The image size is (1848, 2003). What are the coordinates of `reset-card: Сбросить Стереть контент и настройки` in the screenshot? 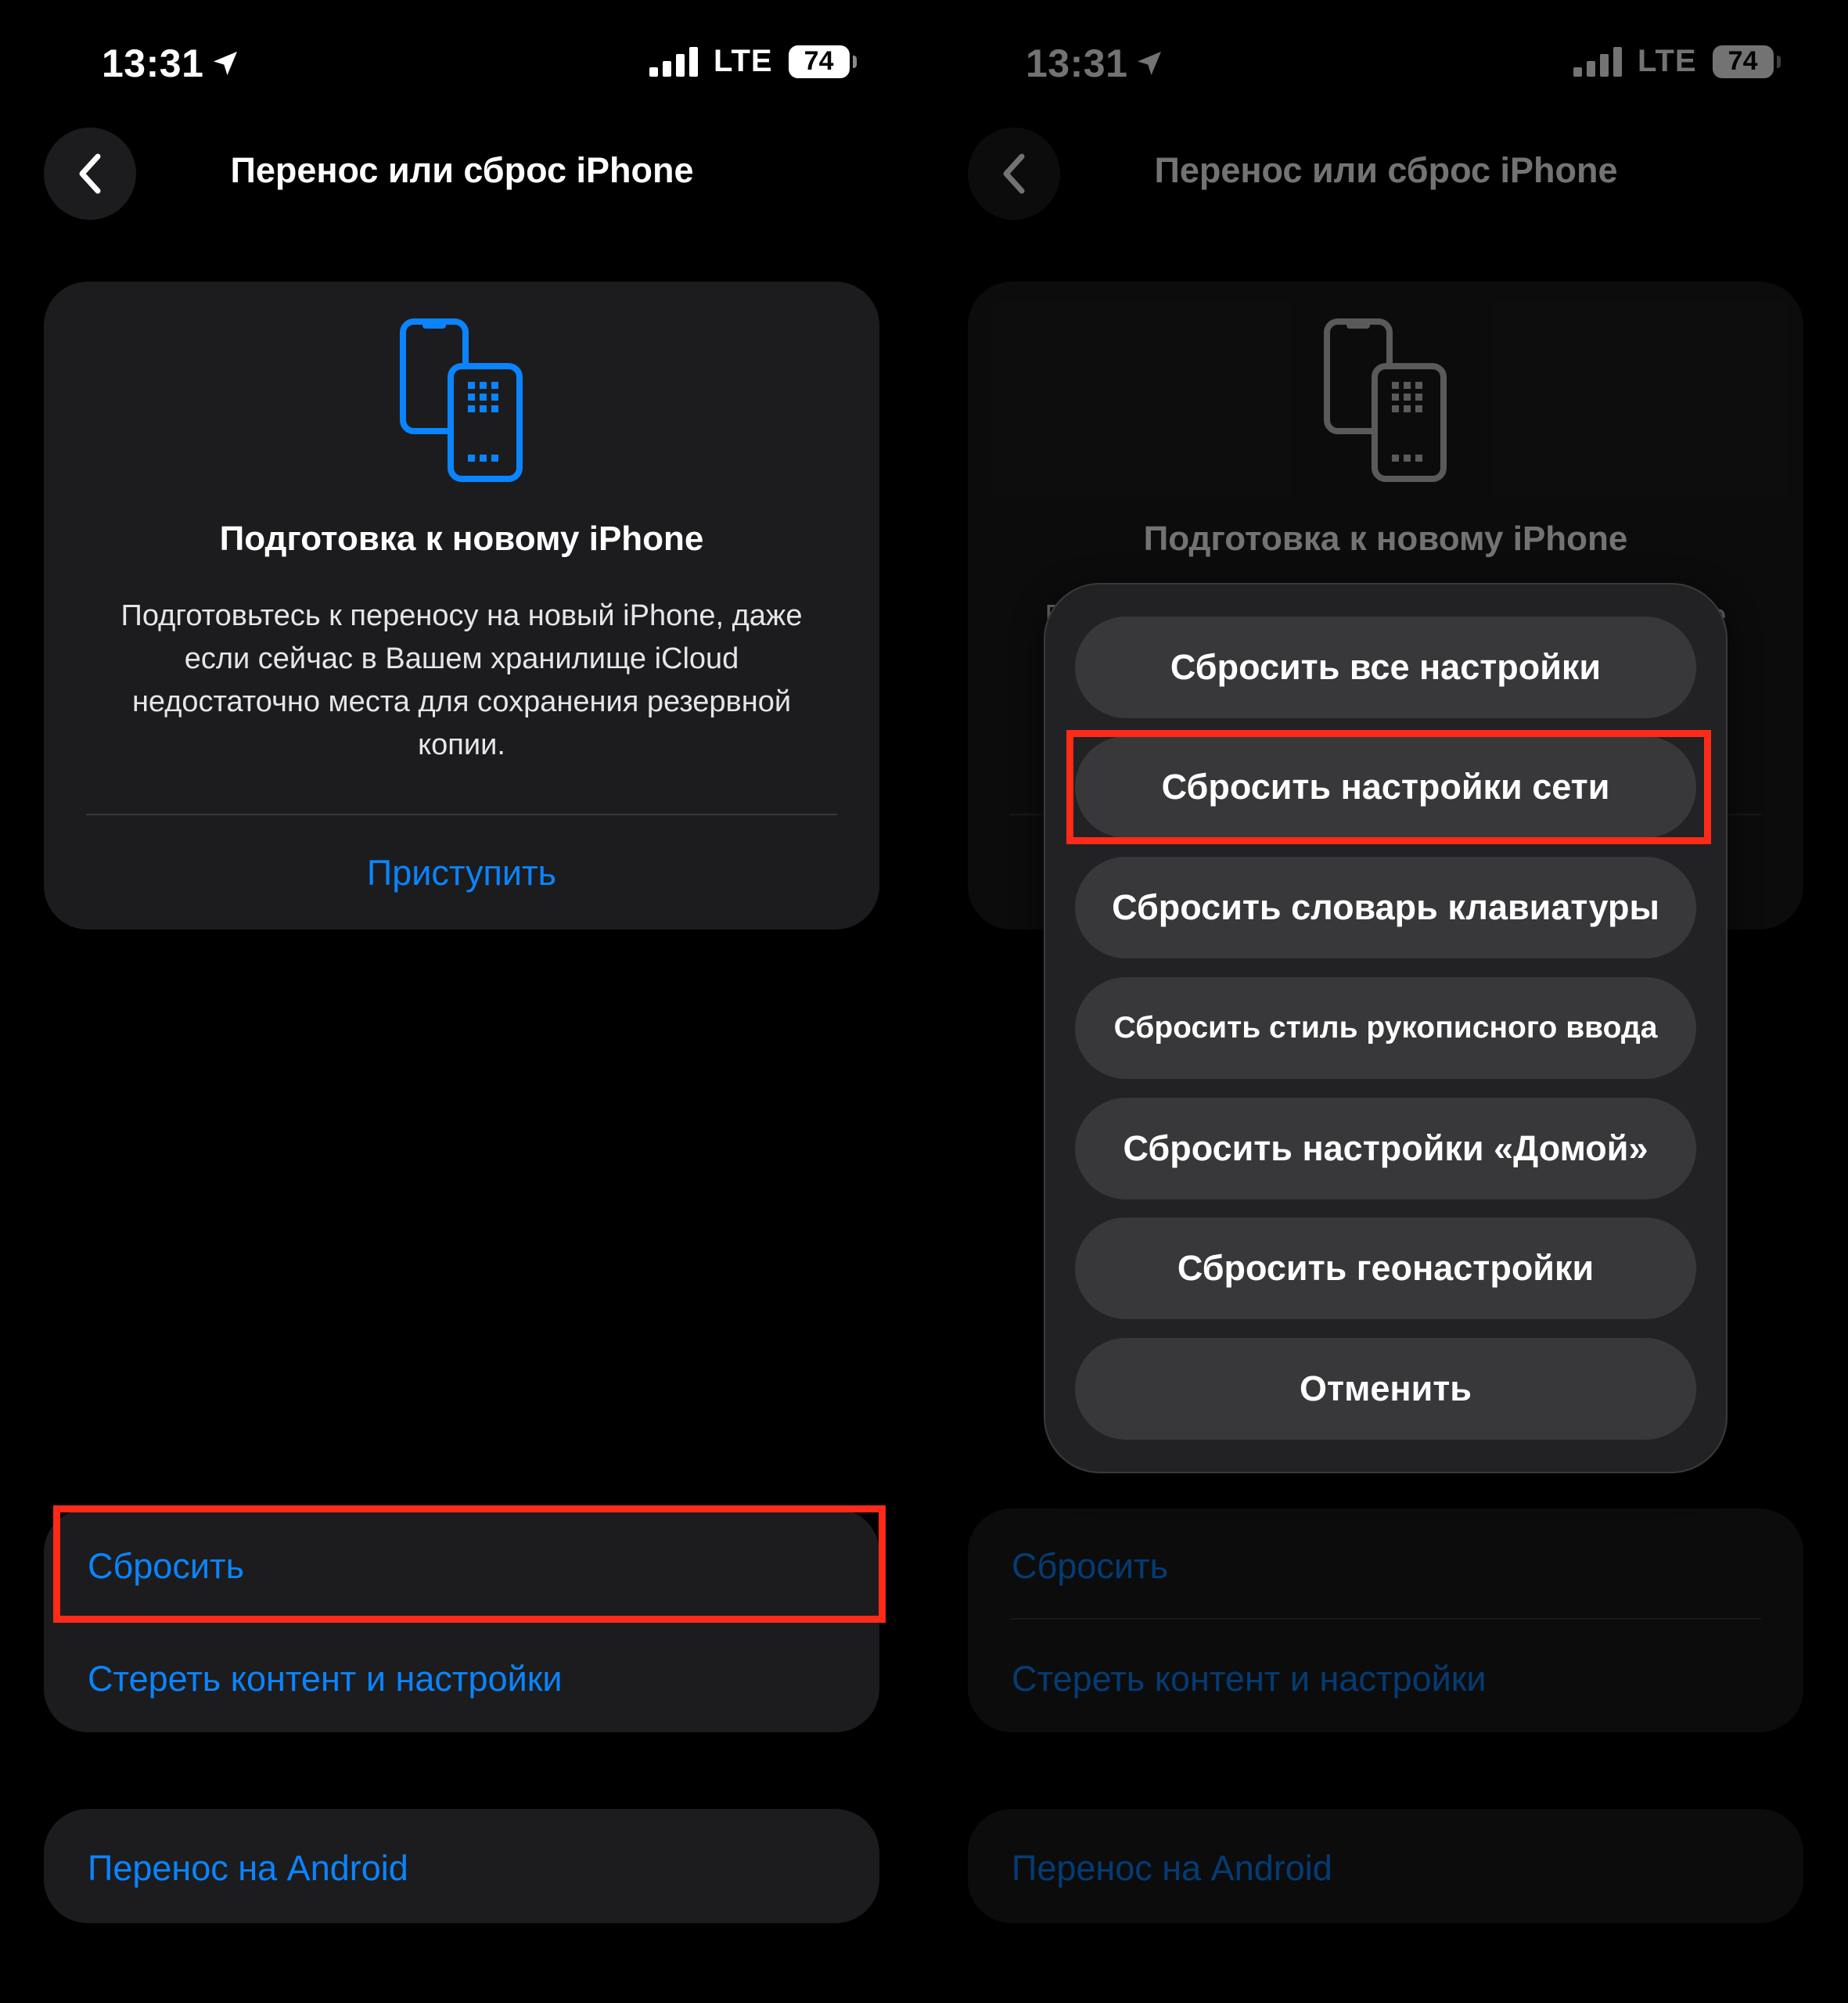 It's located at (461, 1621).